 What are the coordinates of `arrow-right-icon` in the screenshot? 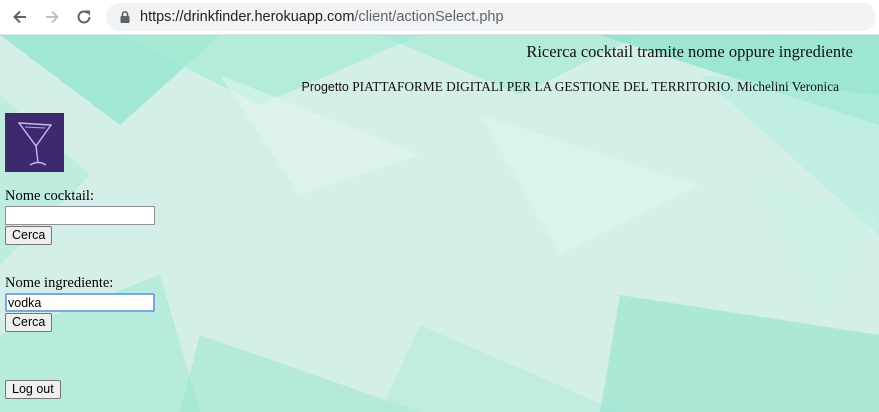 It's located at (52, 17).